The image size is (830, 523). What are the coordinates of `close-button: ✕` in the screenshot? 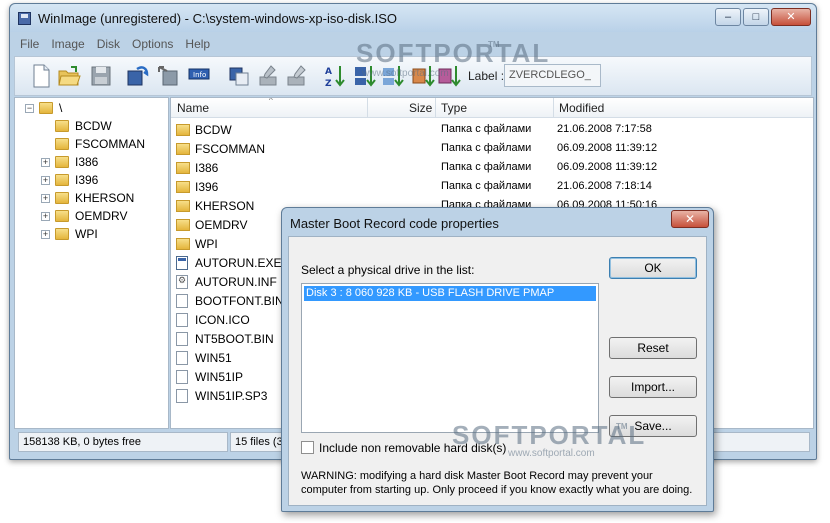 It's located at (791, 17).